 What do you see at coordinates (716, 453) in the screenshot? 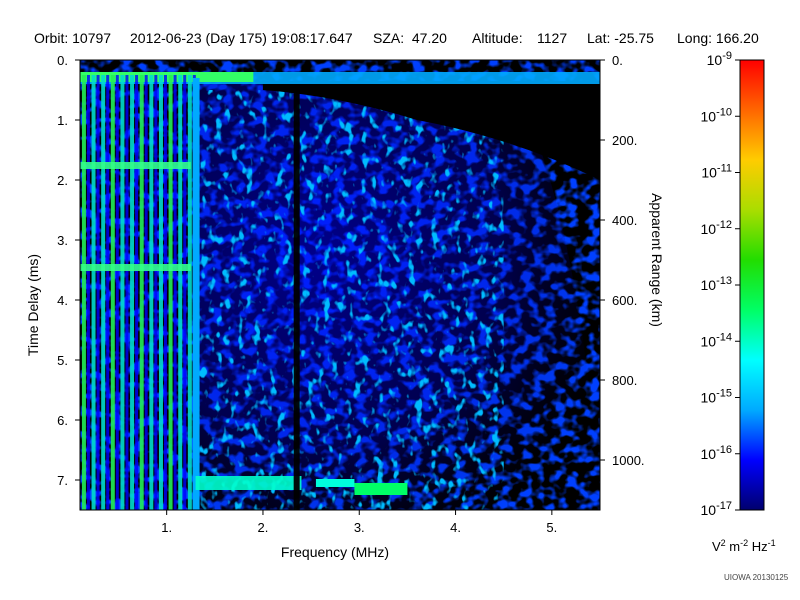
I see `colorbar-tick-label: 10-16` at bounding box center [716, 453].